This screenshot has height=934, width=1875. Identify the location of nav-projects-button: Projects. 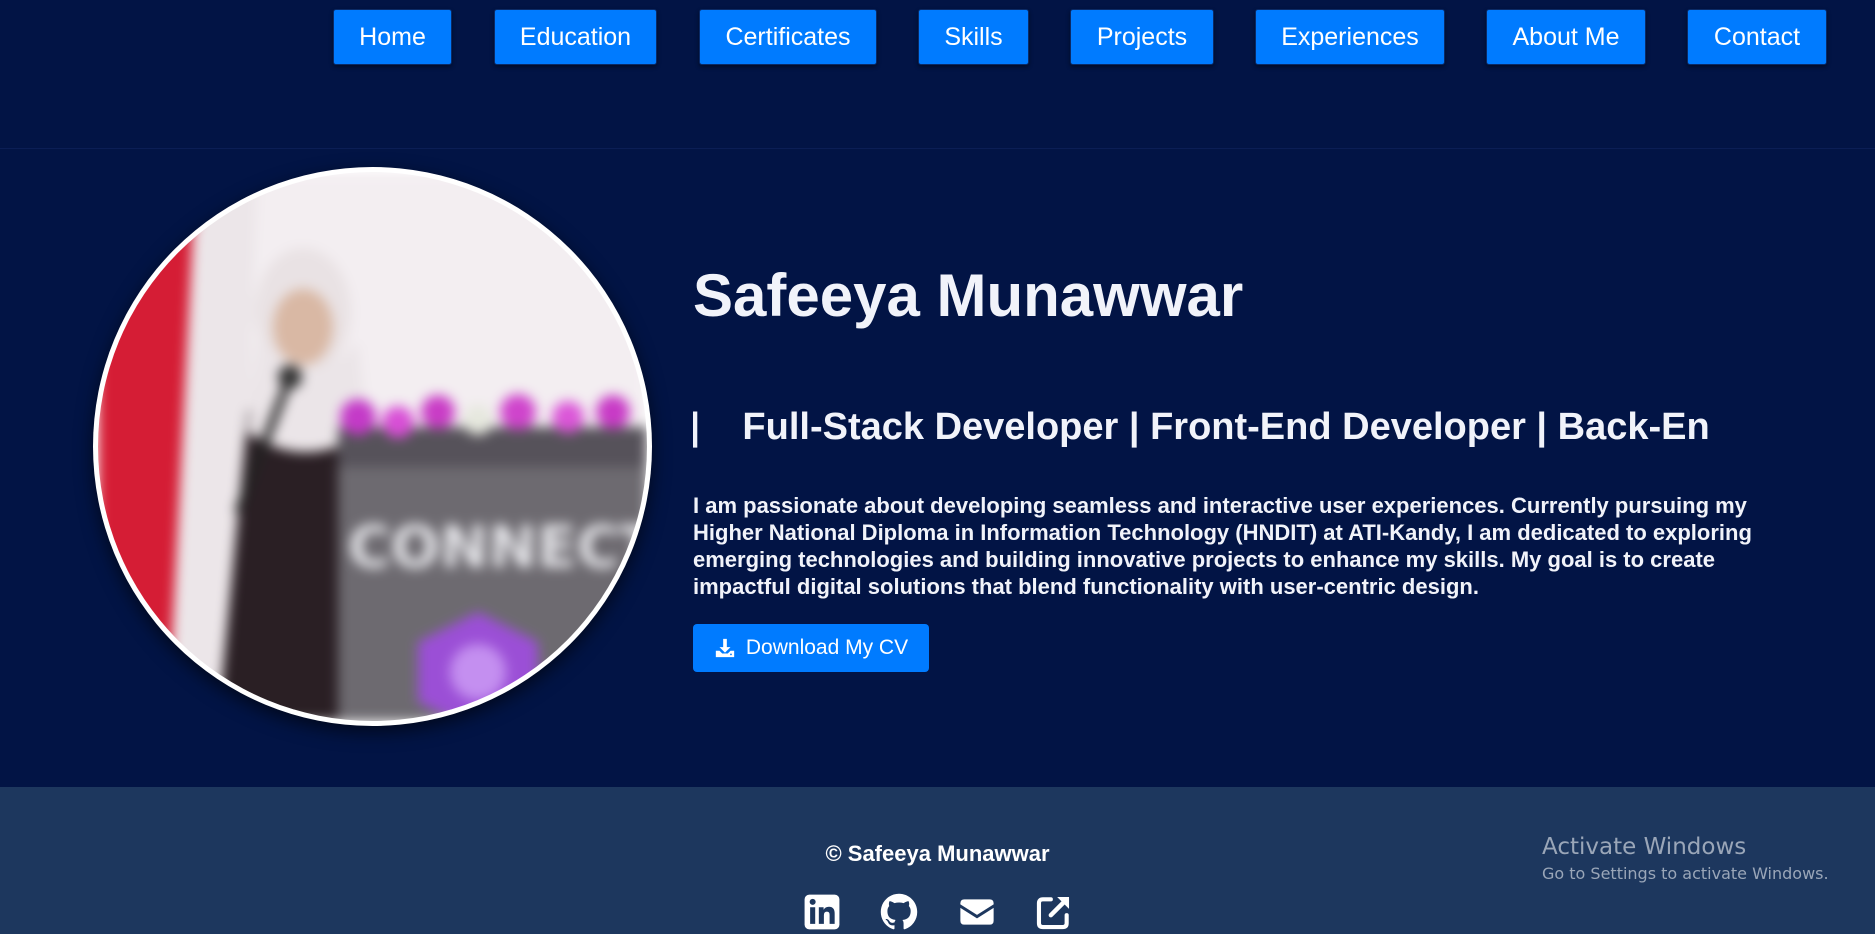
(1142, 37).